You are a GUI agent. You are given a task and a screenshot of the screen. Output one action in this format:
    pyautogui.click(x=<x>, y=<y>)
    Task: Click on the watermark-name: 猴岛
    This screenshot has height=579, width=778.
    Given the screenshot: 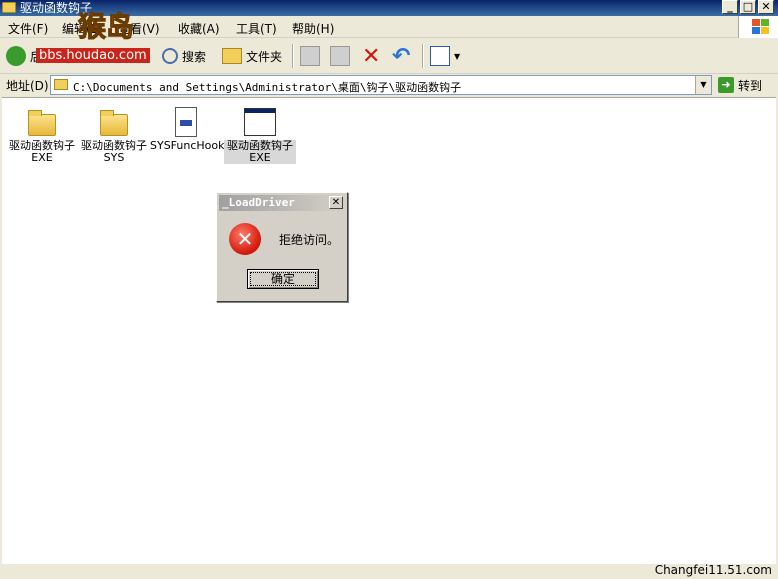 What is the action you would take?
    pyautogui.click(x=106, y=27)
    